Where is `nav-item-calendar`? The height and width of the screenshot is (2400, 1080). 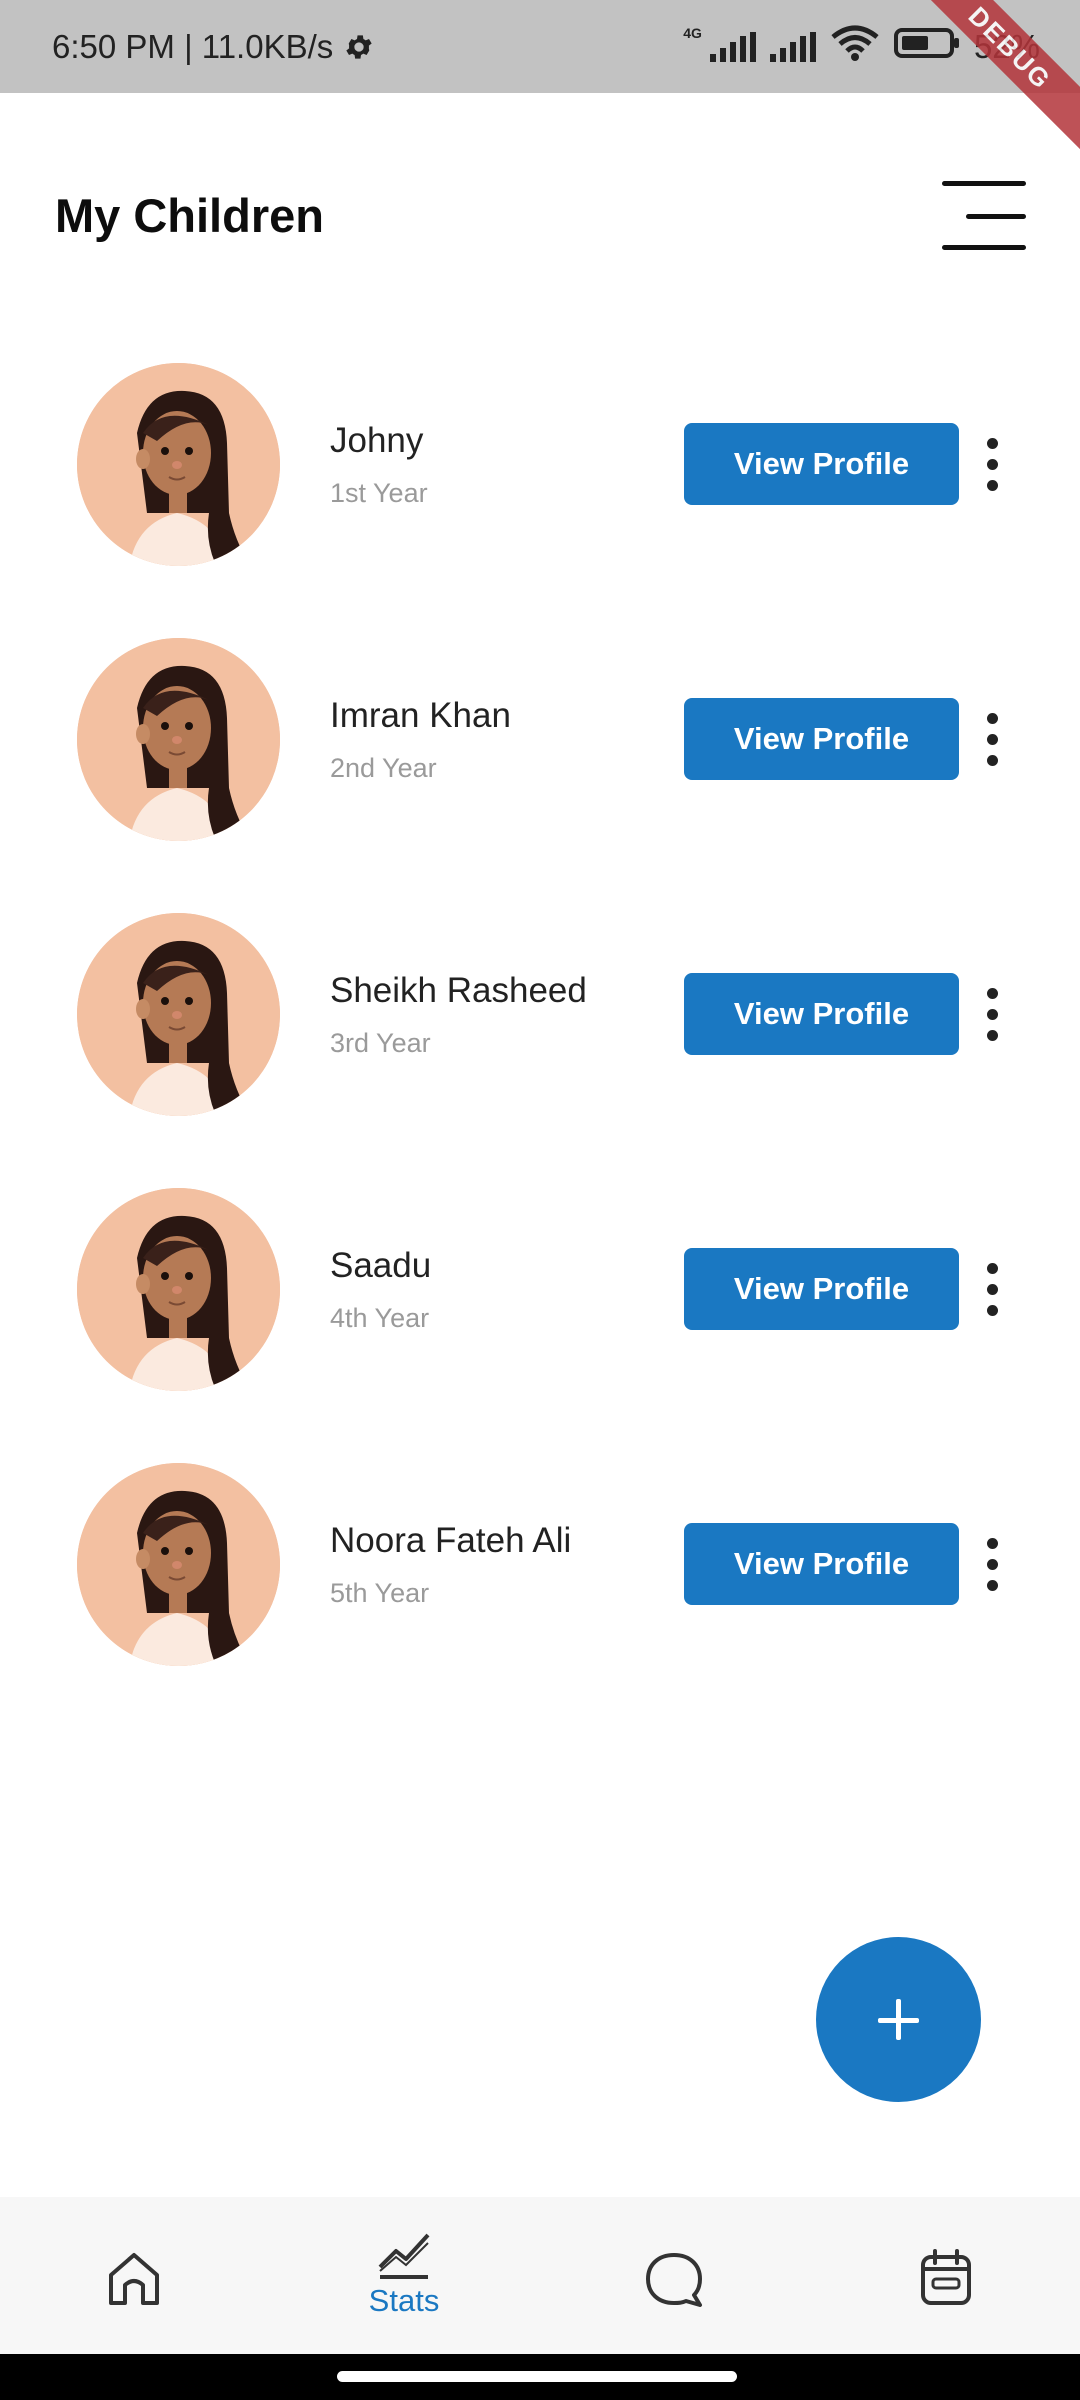
nav-item-calendar is located at coordinates (946, 2275).